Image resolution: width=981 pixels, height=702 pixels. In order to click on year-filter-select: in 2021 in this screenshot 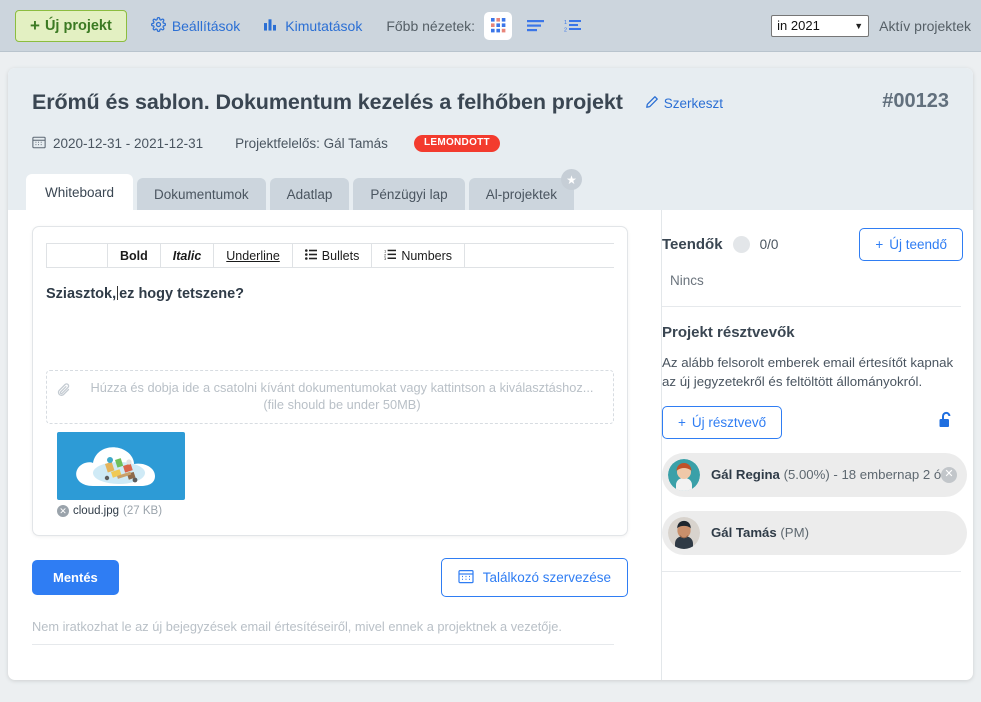, I will do `click(820, 25)`.